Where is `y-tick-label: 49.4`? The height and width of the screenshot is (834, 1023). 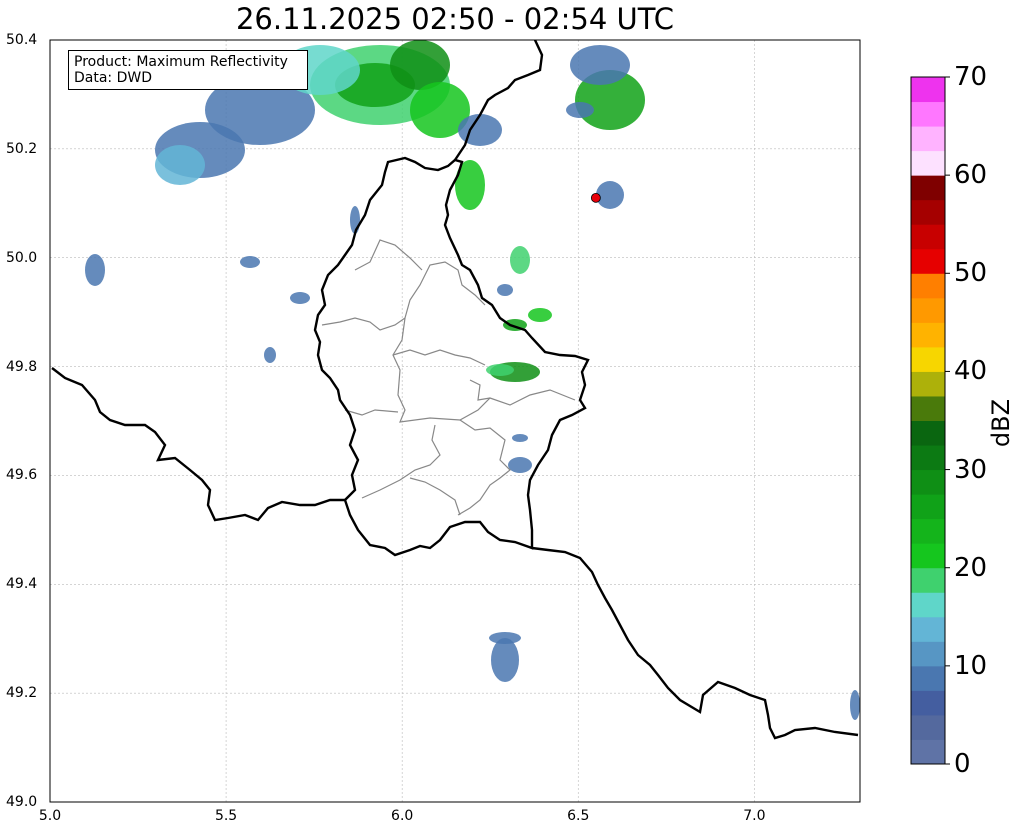
y-tick-label: 49.4 is located at coordinates (22, 584).